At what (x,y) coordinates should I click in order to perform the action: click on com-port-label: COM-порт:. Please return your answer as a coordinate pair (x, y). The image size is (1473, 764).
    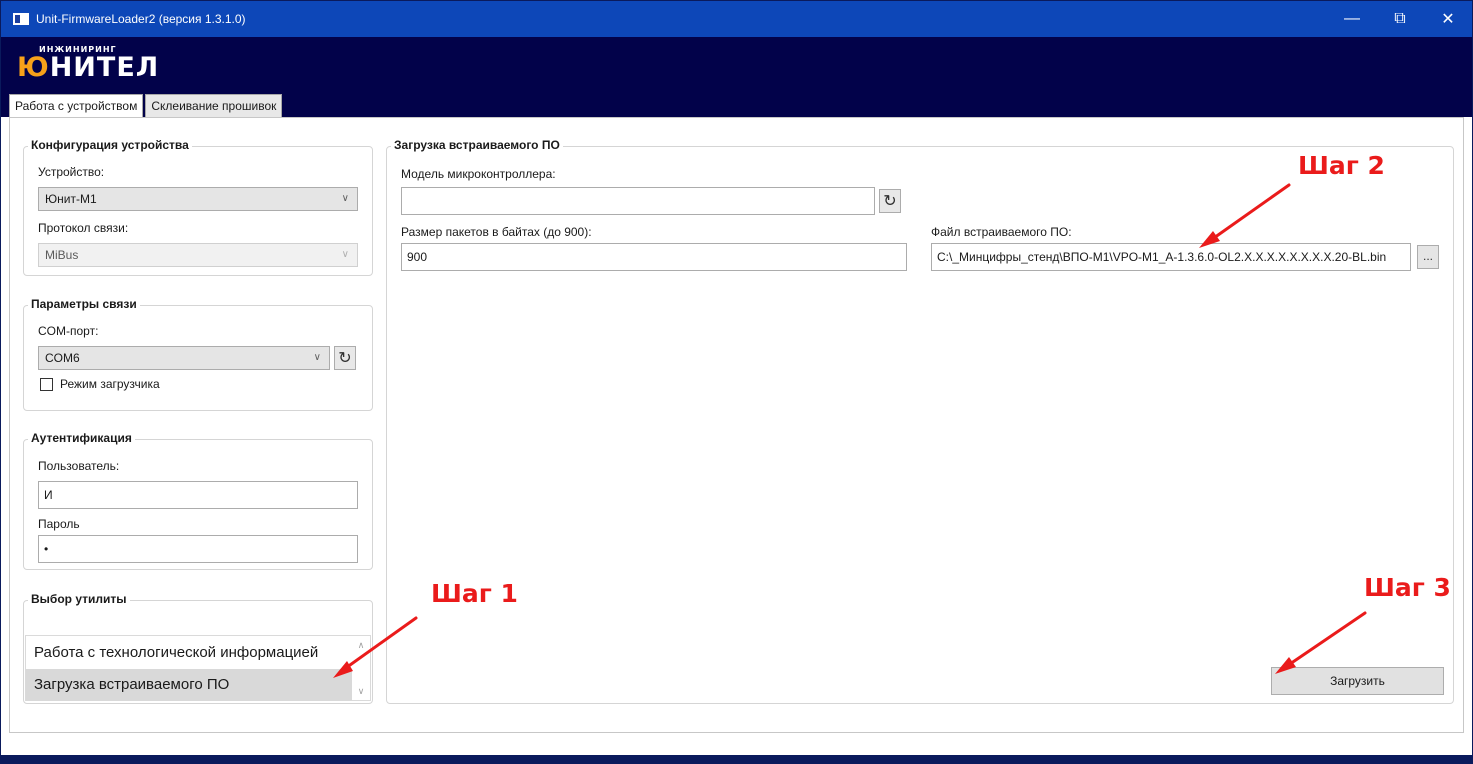
    Looking at the image, I should click on (68, 331).